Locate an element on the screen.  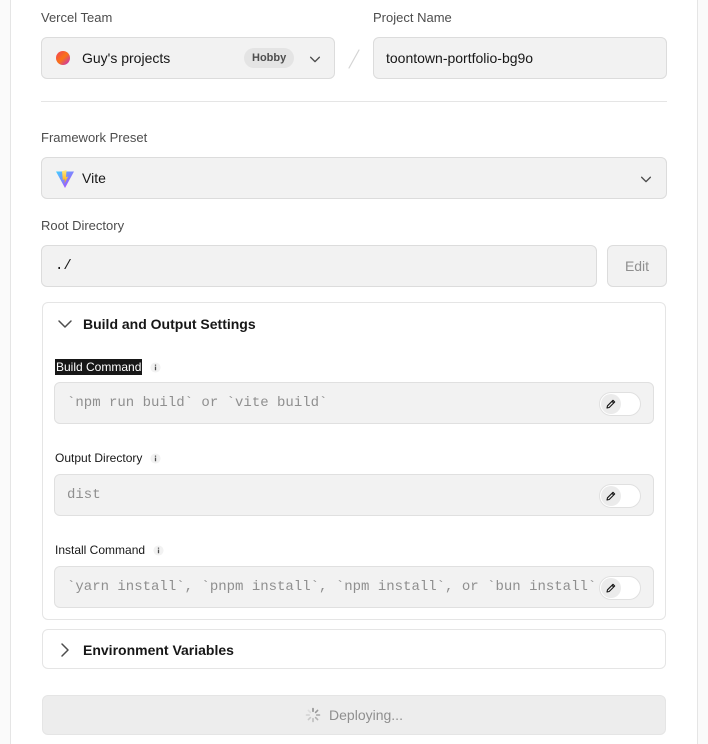
separator-slash-icon is located at coordinates (354, 59).